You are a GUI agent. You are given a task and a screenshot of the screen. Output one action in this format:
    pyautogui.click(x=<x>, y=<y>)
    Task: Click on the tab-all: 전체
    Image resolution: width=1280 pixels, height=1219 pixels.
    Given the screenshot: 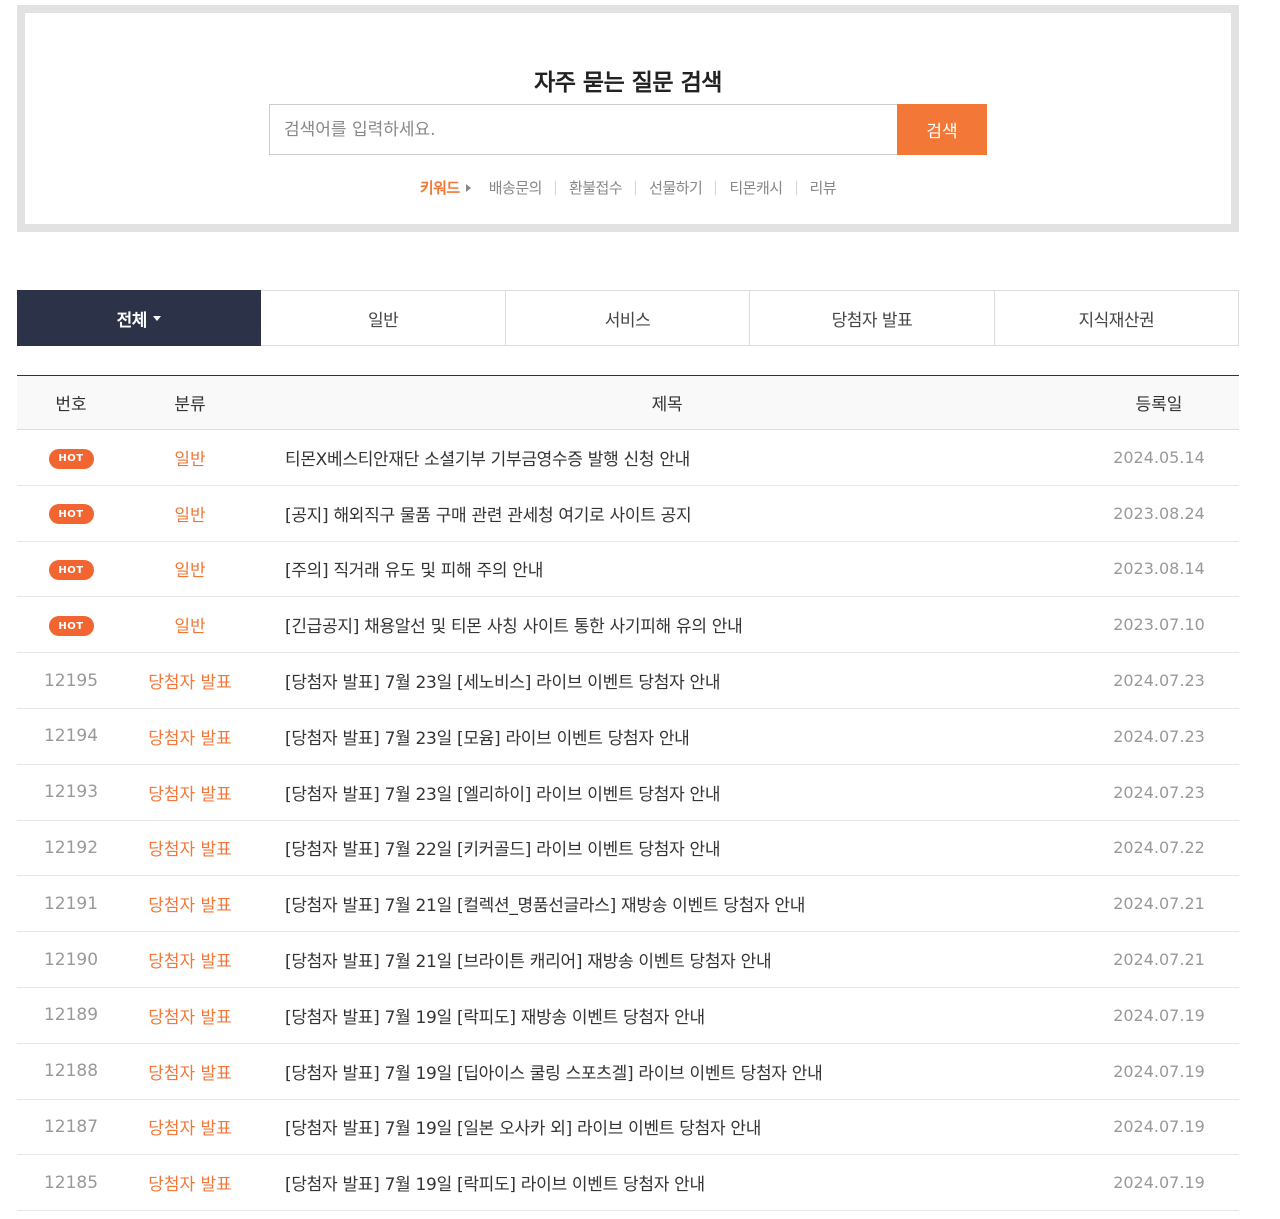 What is the action you would take?
    pyautogui.click(x=139, y=318)
    